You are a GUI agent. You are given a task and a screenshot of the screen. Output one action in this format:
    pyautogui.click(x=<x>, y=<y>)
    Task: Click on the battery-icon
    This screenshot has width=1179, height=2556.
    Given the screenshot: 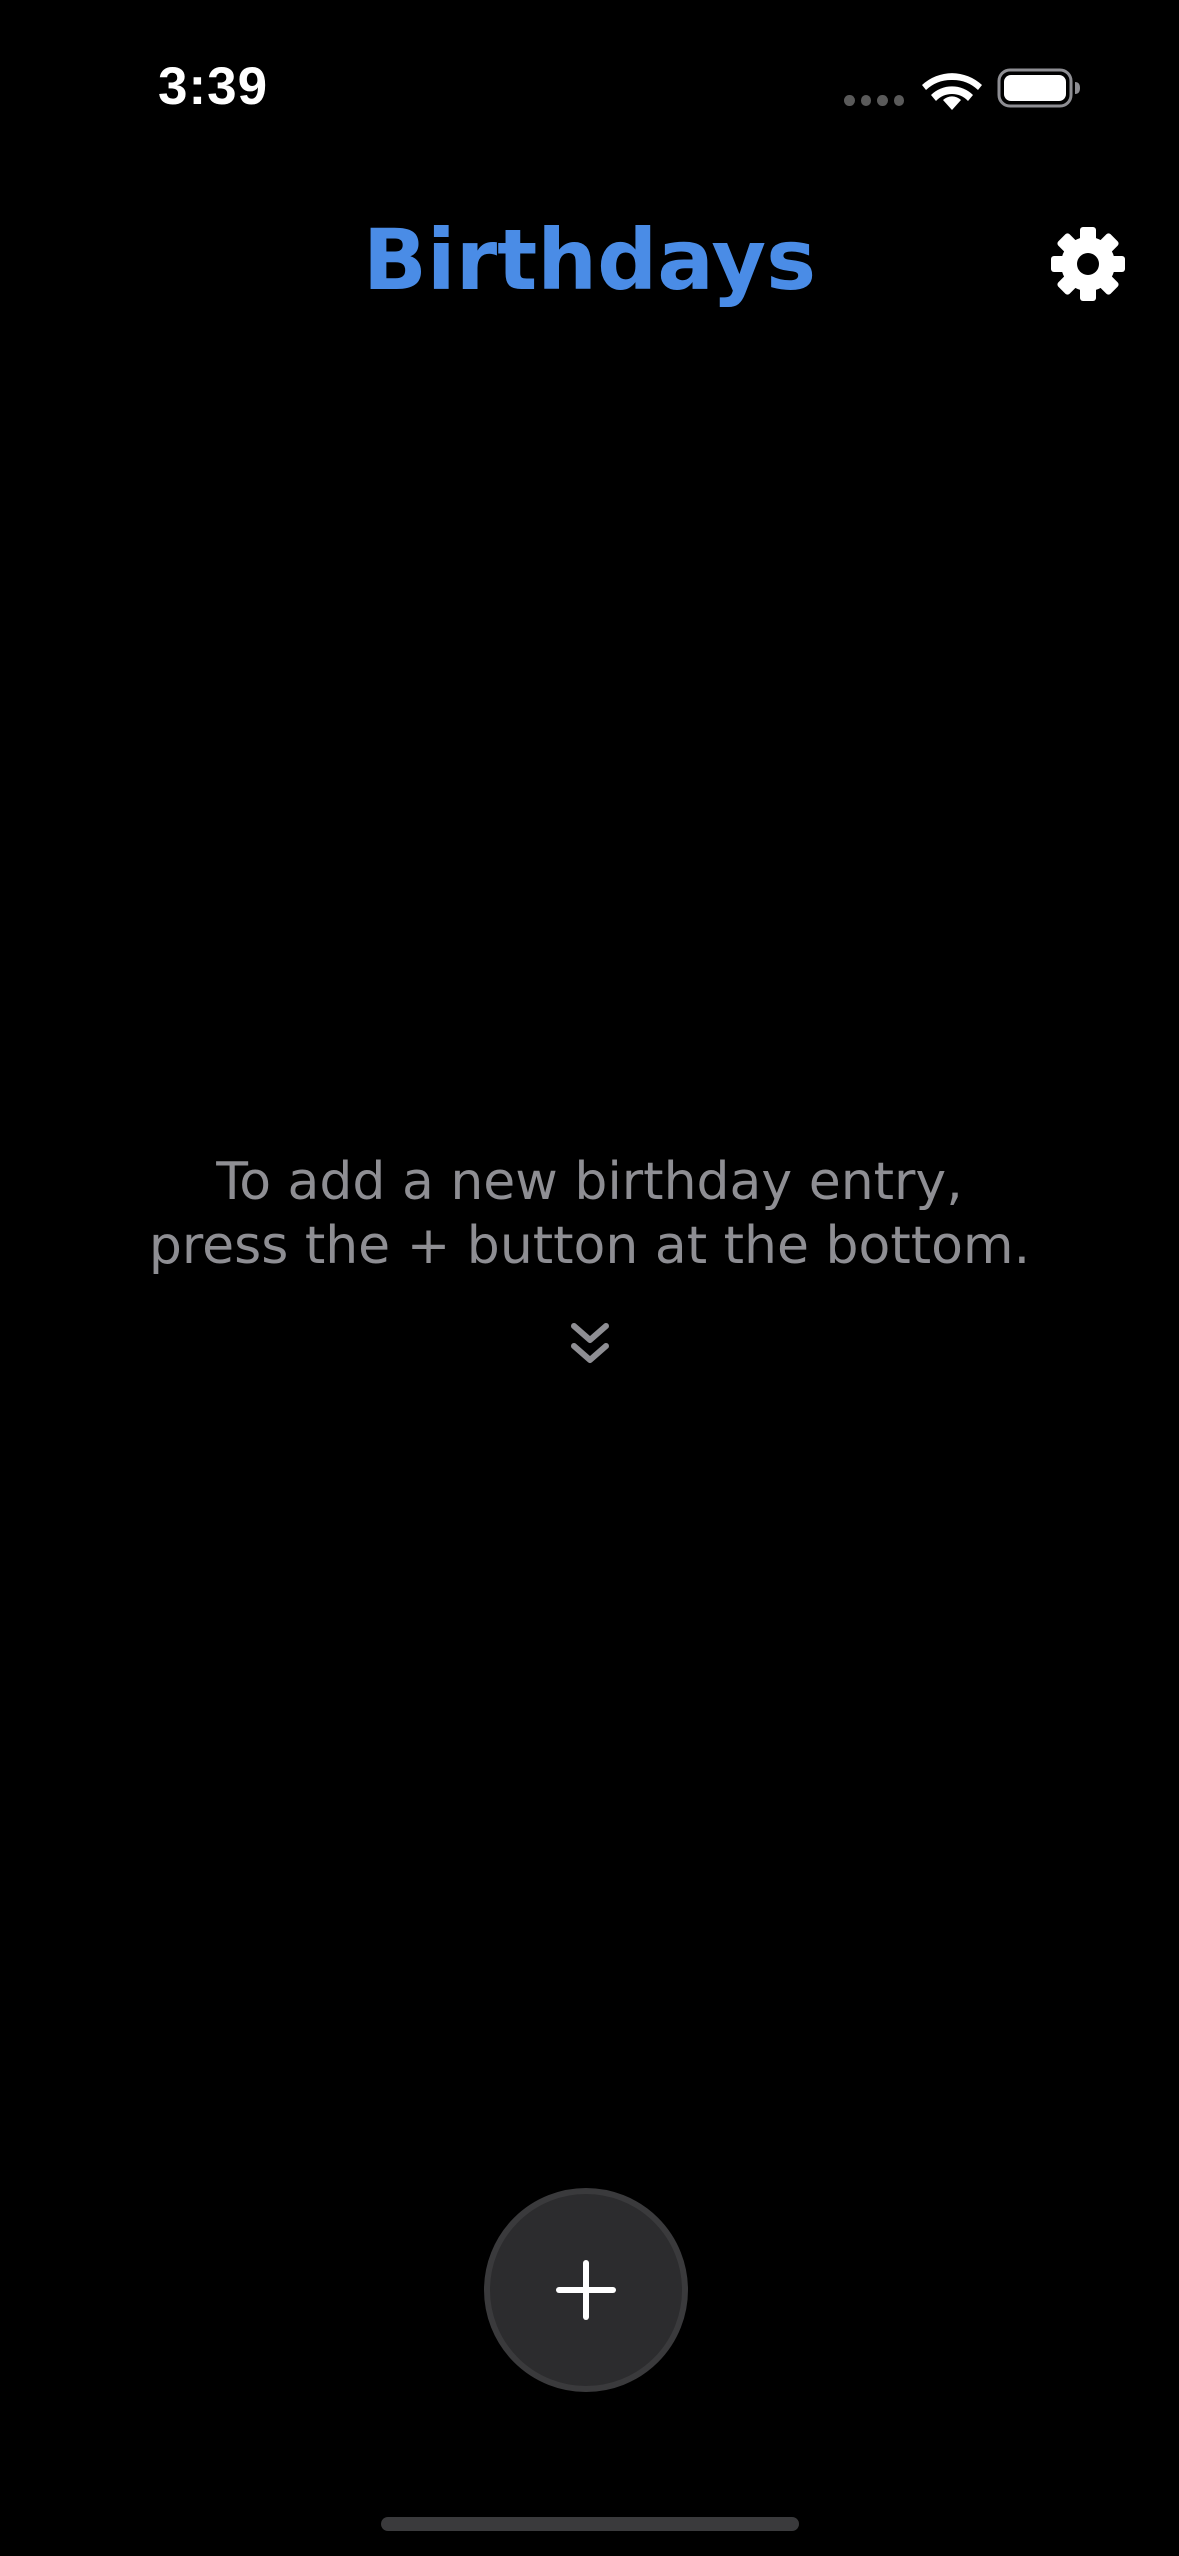 What is the action you would take?
    pyautogui.click(x=1038, y=88)
    